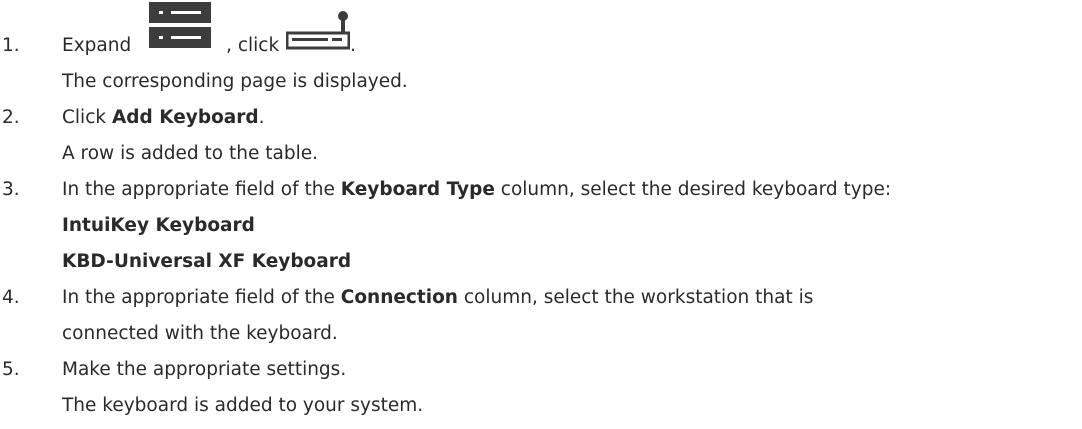 The height and width of the screenshot is (429, 1082). What do you see at coordinates (100, 45) in the screenshot?
I see `step-1-text-expand: Expand` at bounding box center [100, 45].